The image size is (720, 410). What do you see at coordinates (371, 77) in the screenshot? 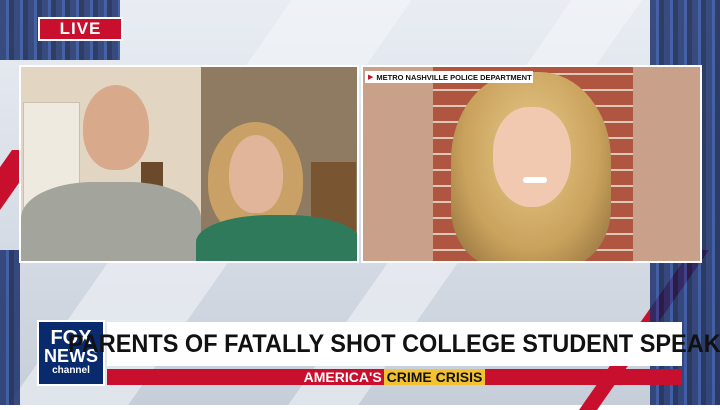
I see `play-arrow-icon: ▶` at bounding box center [371, 77].